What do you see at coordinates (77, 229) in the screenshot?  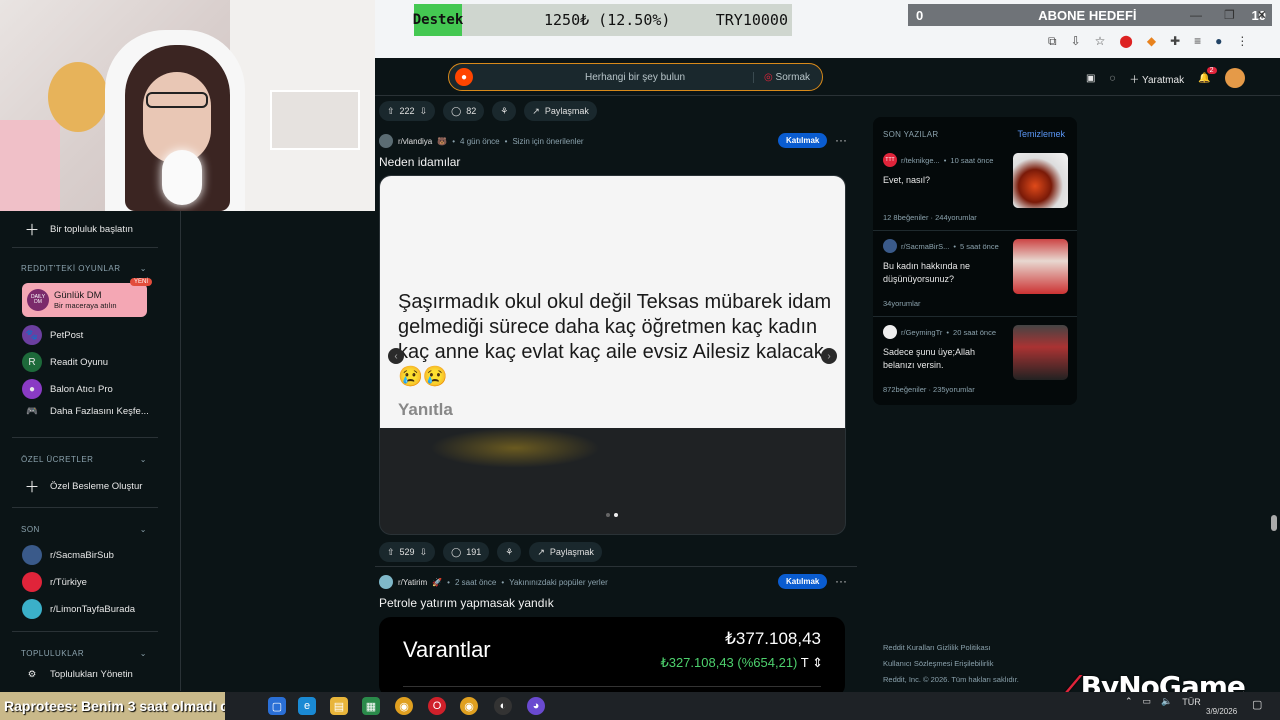 I see `start-community-link: ＋ Bir topluluk başlatın` at bounding box center [77, 229].